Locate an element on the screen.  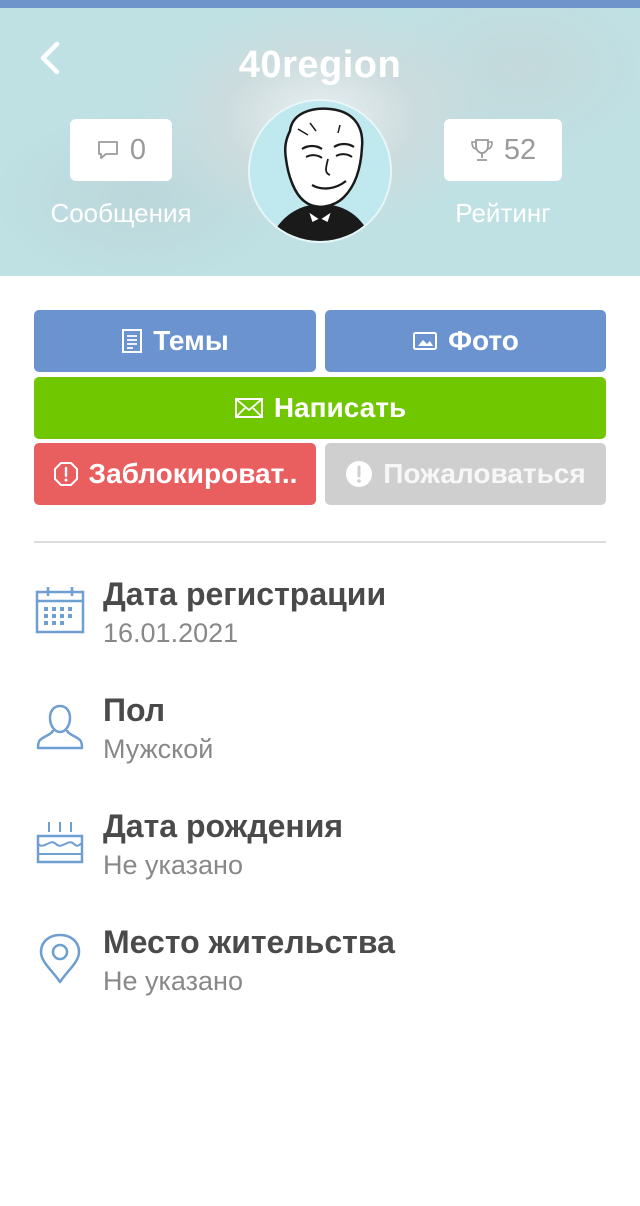
document-icon is located at coordinates (132, 341).